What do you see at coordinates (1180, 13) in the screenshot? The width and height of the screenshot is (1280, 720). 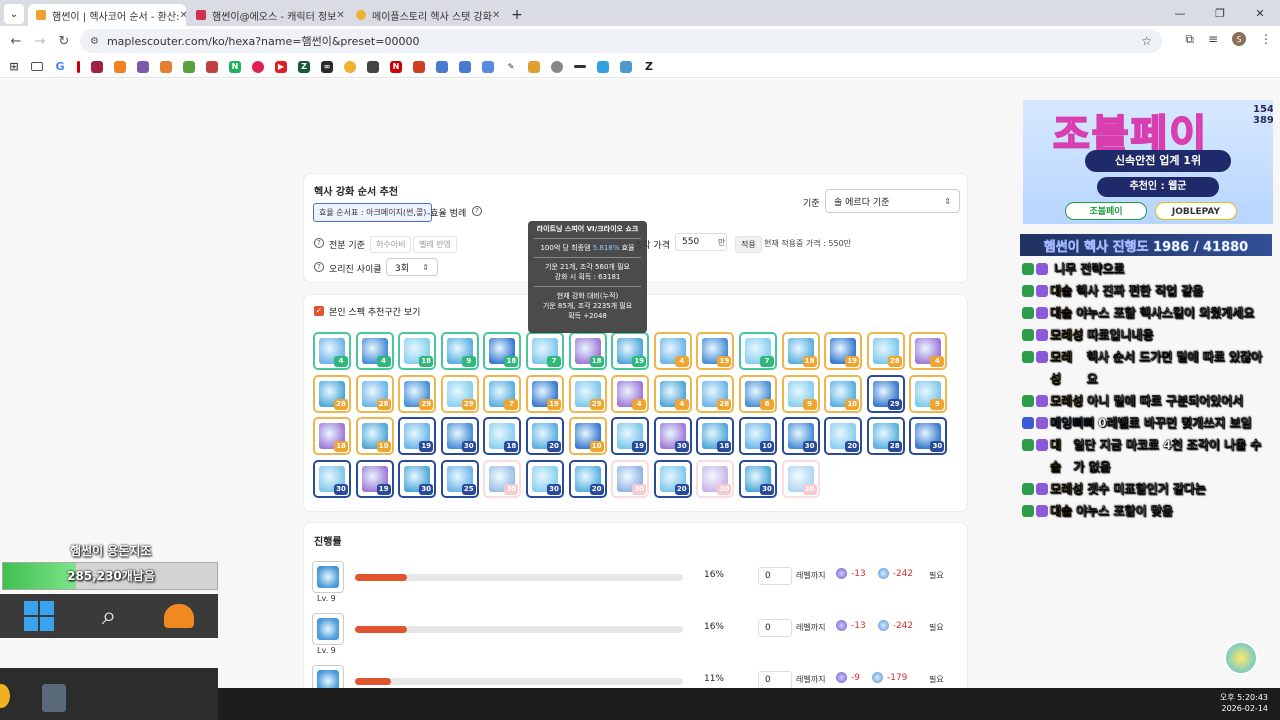 I see `minimize-button: —` at bounding box center [1180, 13].